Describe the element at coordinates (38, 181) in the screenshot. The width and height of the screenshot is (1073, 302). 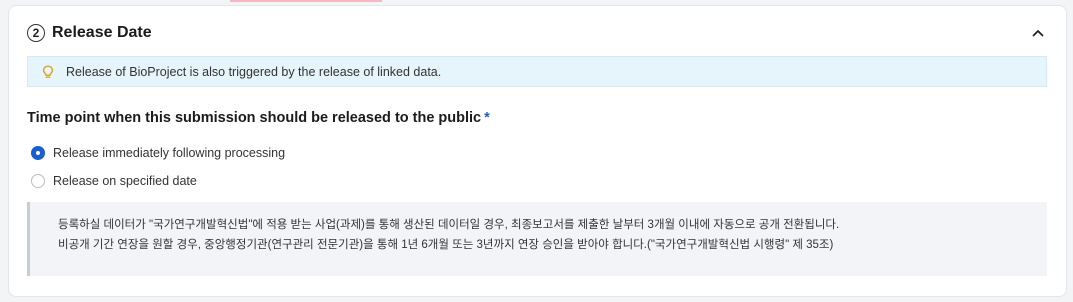
I see `radio-unselected-indicator` at that location.